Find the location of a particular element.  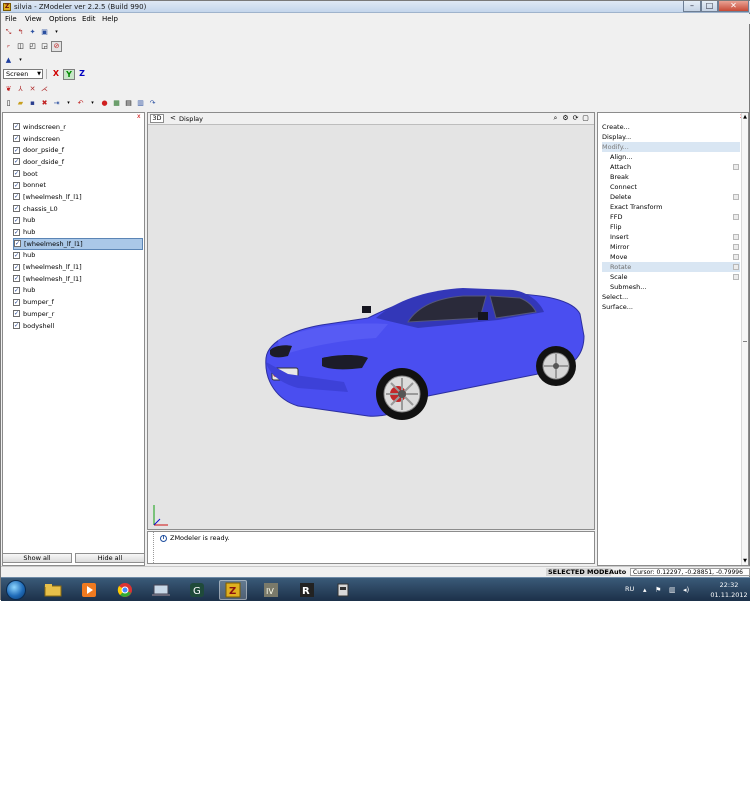

new-file-icon: ▯ is located at coordinates (8, 103).